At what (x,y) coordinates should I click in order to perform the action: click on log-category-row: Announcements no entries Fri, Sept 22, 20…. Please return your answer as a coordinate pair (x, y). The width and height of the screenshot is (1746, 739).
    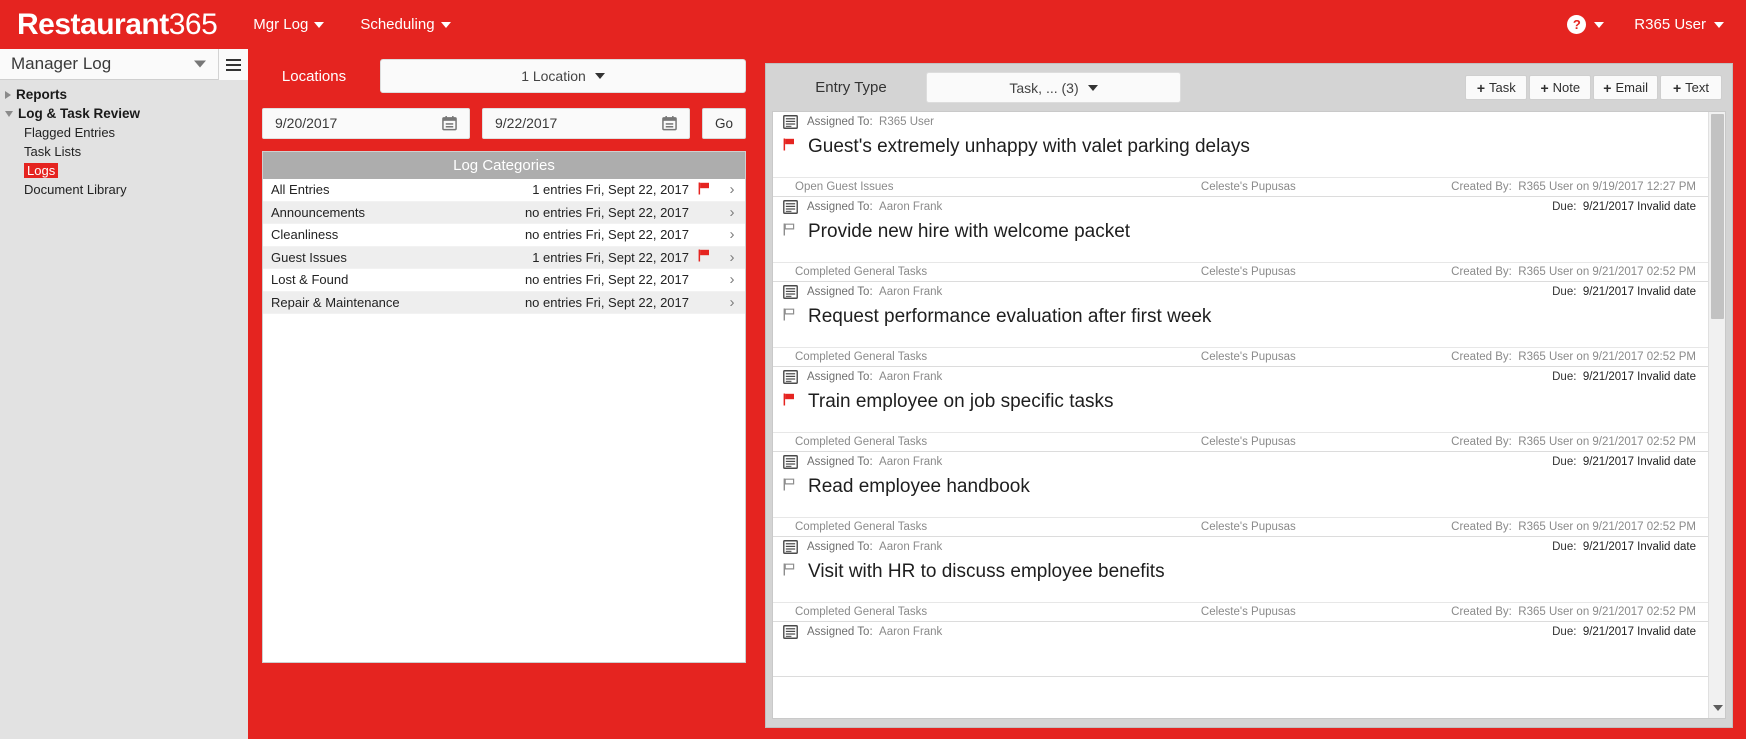
    Looking at the image, I should click on (504, 212).